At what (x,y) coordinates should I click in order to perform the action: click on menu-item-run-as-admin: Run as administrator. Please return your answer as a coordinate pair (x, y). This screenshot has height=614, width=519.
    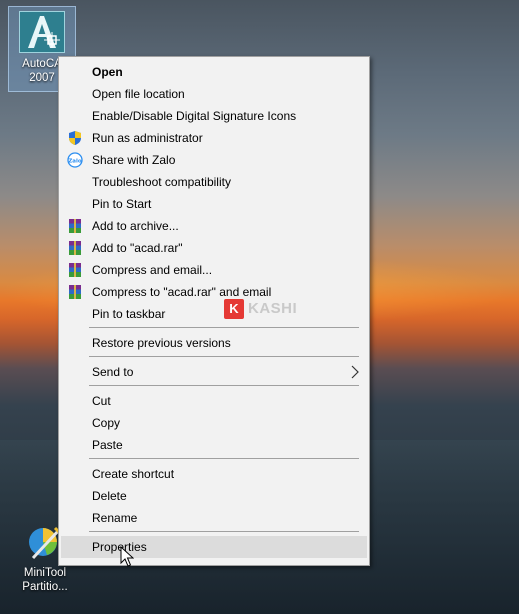
    Looking at the image, I should click on (214, 138).